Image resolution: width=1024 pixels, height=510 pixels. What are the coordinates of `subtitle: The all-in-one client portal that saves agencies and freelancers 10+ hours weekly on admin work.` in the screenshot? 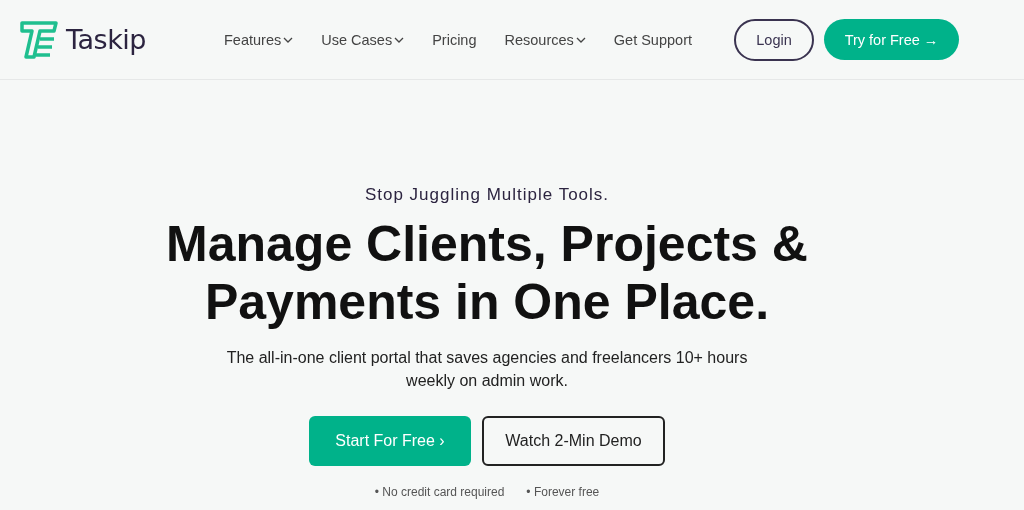 It's located at (487, 369).